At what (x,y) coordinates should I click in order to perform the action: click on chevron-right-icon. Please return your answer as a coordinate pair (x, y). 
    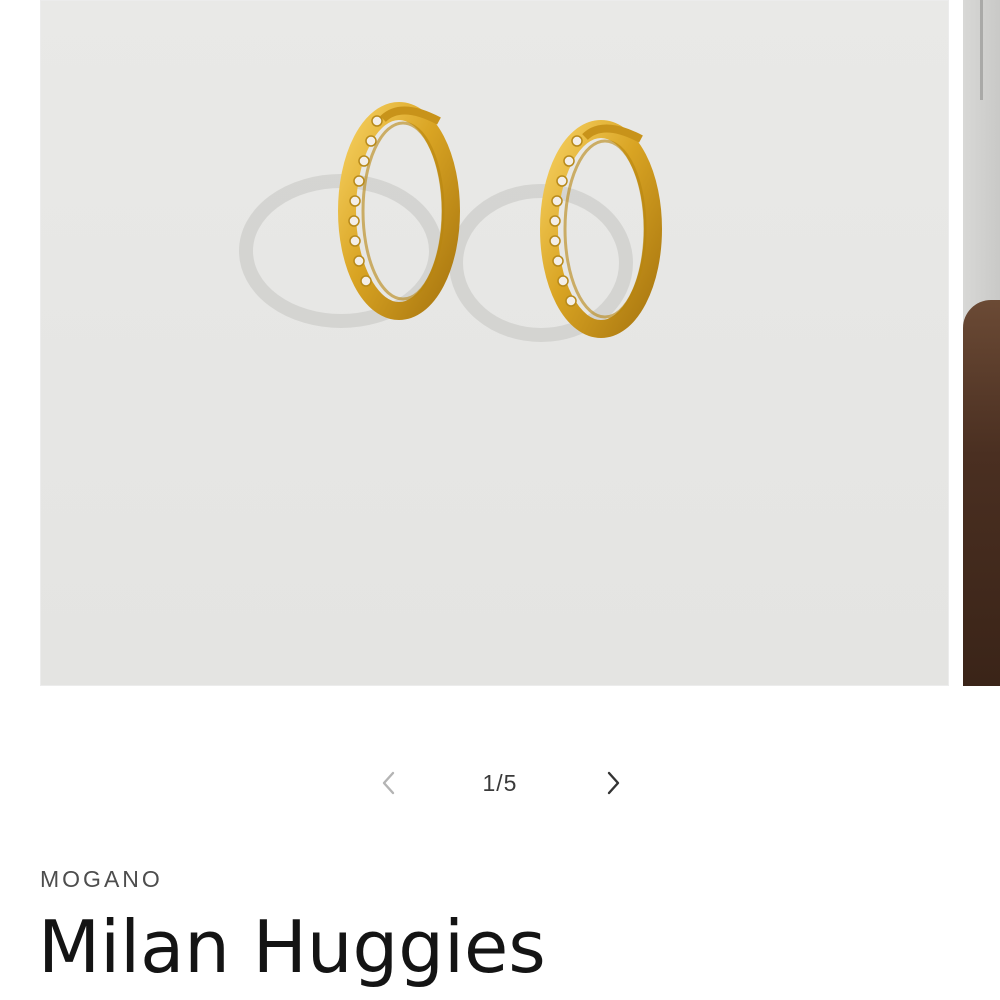
    Looking at the image, I should click on (613, 783).